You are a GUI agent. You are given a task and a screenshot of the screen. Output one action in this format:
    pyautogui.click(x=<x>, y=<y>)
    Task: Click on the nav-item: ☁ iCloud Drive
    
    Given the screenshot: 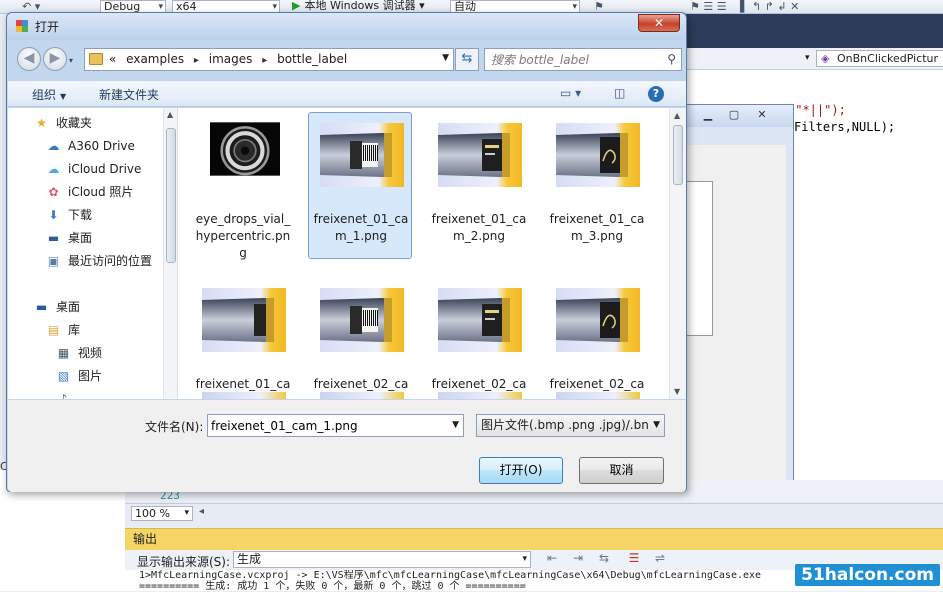 What is the action you would take?
    pyautogui.click(x=111, y=169)
    